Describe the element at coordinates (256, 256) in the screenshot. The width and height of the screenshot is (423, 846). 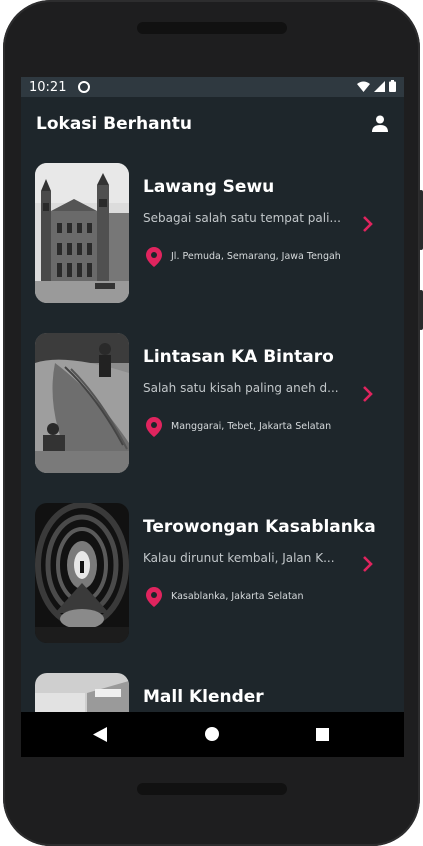
I see `location-address: Jl. Pemuda, Semarang, Jawa Tengah` at that location.